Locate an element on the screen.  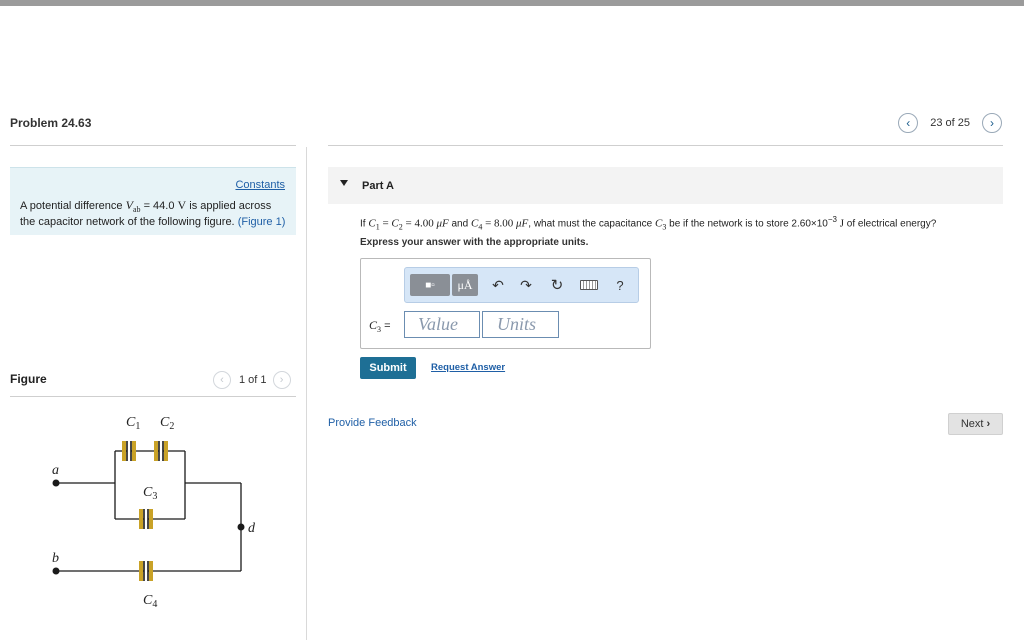
part-a-header: Part A is located at coordinates (665, 185).